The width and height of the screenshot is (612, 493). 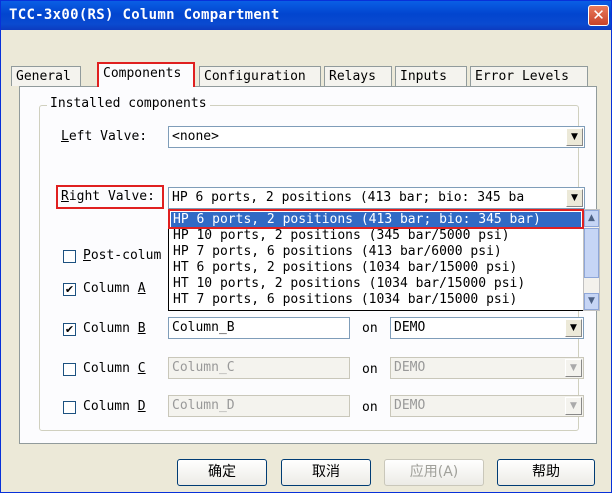 What do you see at coordinates (110, 406) in the screenshot?
I see `column-d-label-text: Column` at bounding box center [110, 406].